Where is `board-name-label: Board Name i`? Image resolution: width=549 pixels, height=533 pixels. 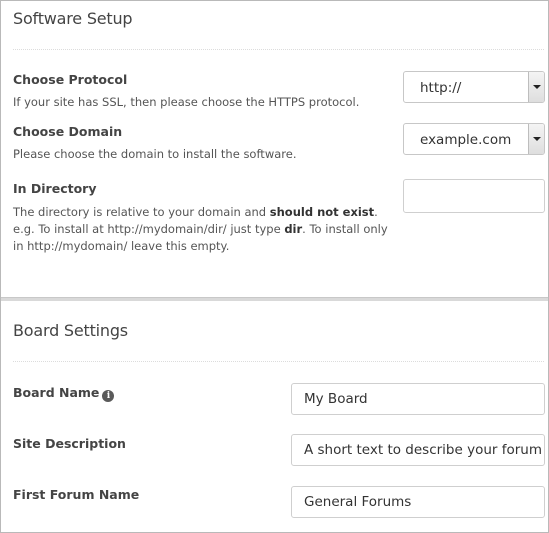 board-name-label: Board Name i is located at coordinates (64, 393).